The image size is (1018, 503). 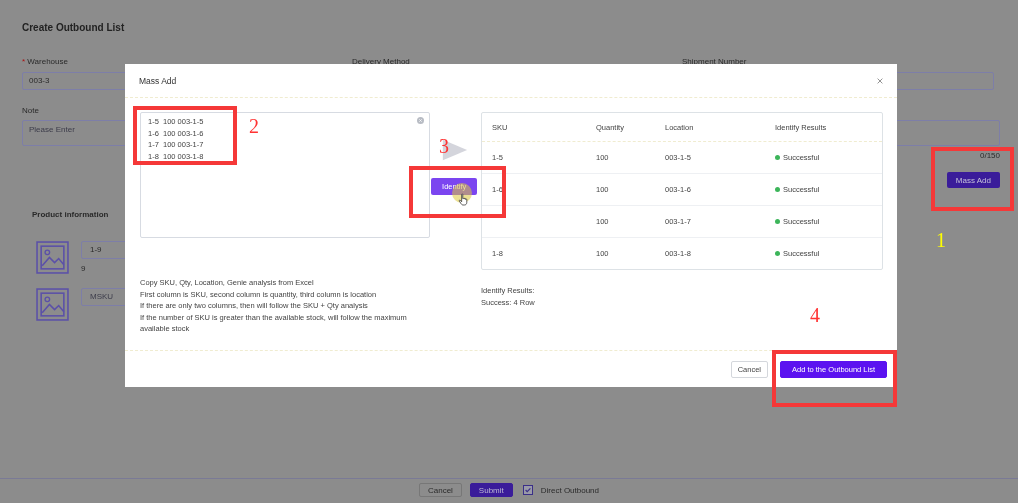 I want to click on character-counter: 0/150, so click(x=989, y=155).